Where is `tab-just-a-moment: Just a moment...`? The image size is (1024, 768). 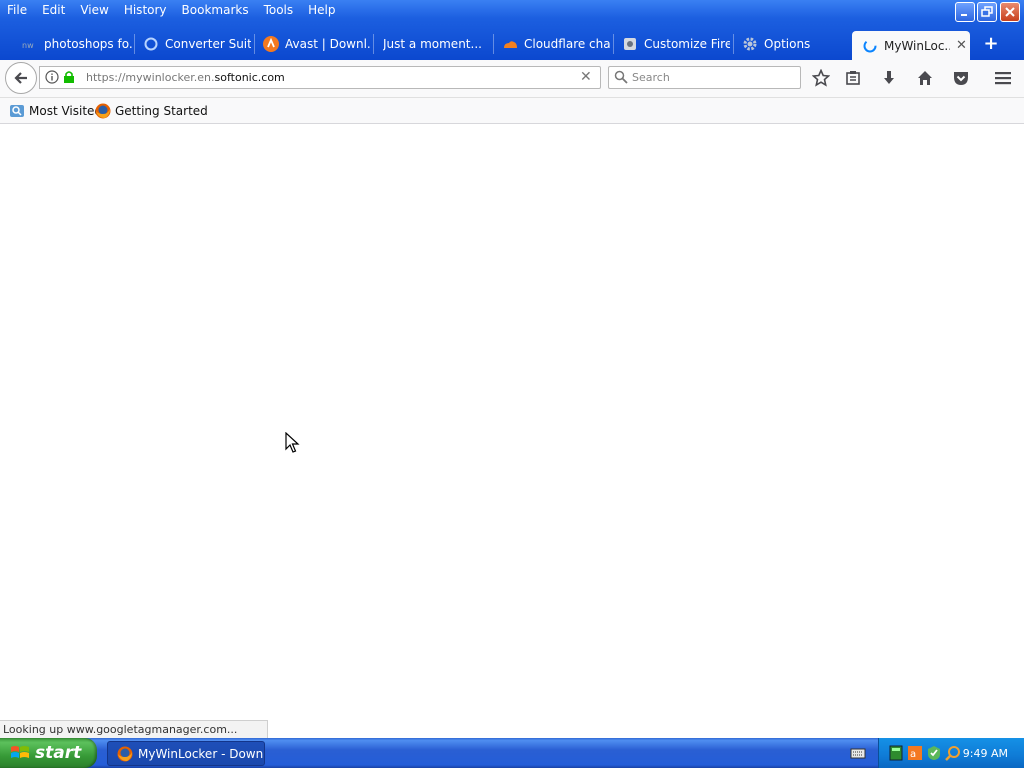
tab-just-a-moment: Just a moment... is located at coordinates (437, 44).